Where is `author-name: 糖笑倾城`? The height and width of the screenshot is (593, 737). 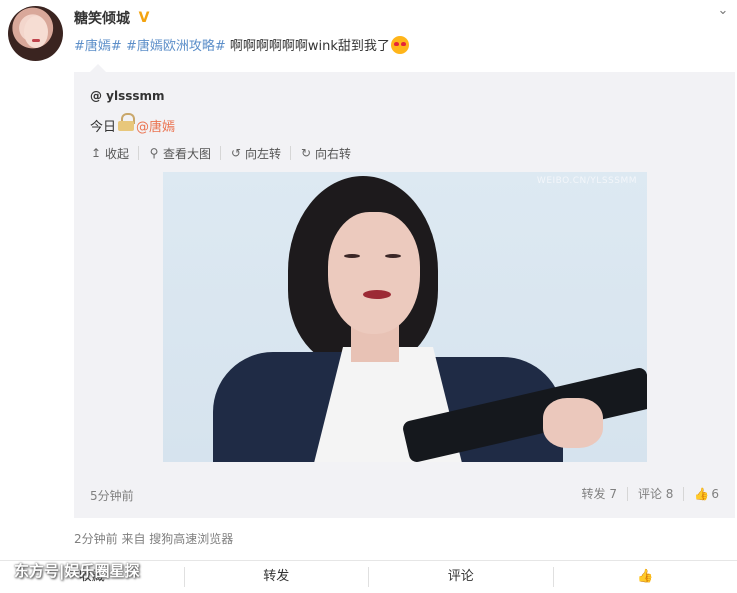
author-name: 糖笑倾城 is located at coordinates (102, 18).